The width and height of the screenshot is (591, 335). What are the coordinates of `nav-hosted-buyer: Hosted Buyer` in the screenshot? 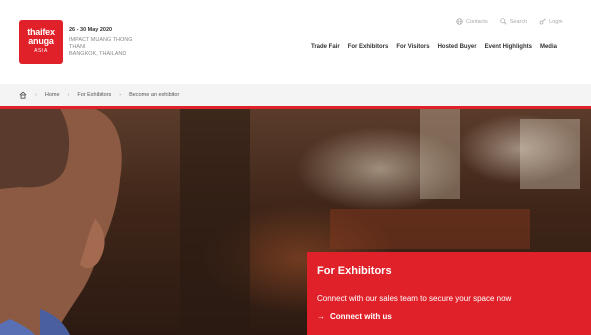 It's located at (457, 47).